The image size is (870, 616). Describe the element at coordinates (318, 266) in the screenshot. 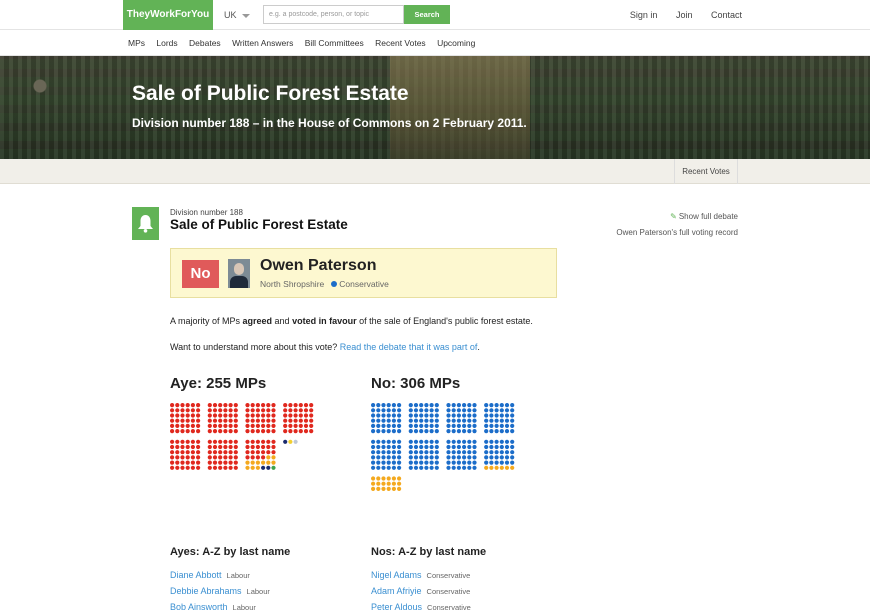

I see `mp-name: Owen Paterson` at that location.